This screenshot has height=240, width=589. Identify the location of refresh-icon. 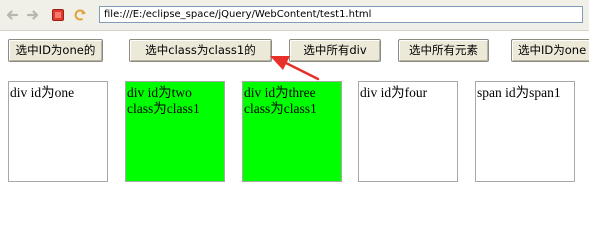
(80, 15).